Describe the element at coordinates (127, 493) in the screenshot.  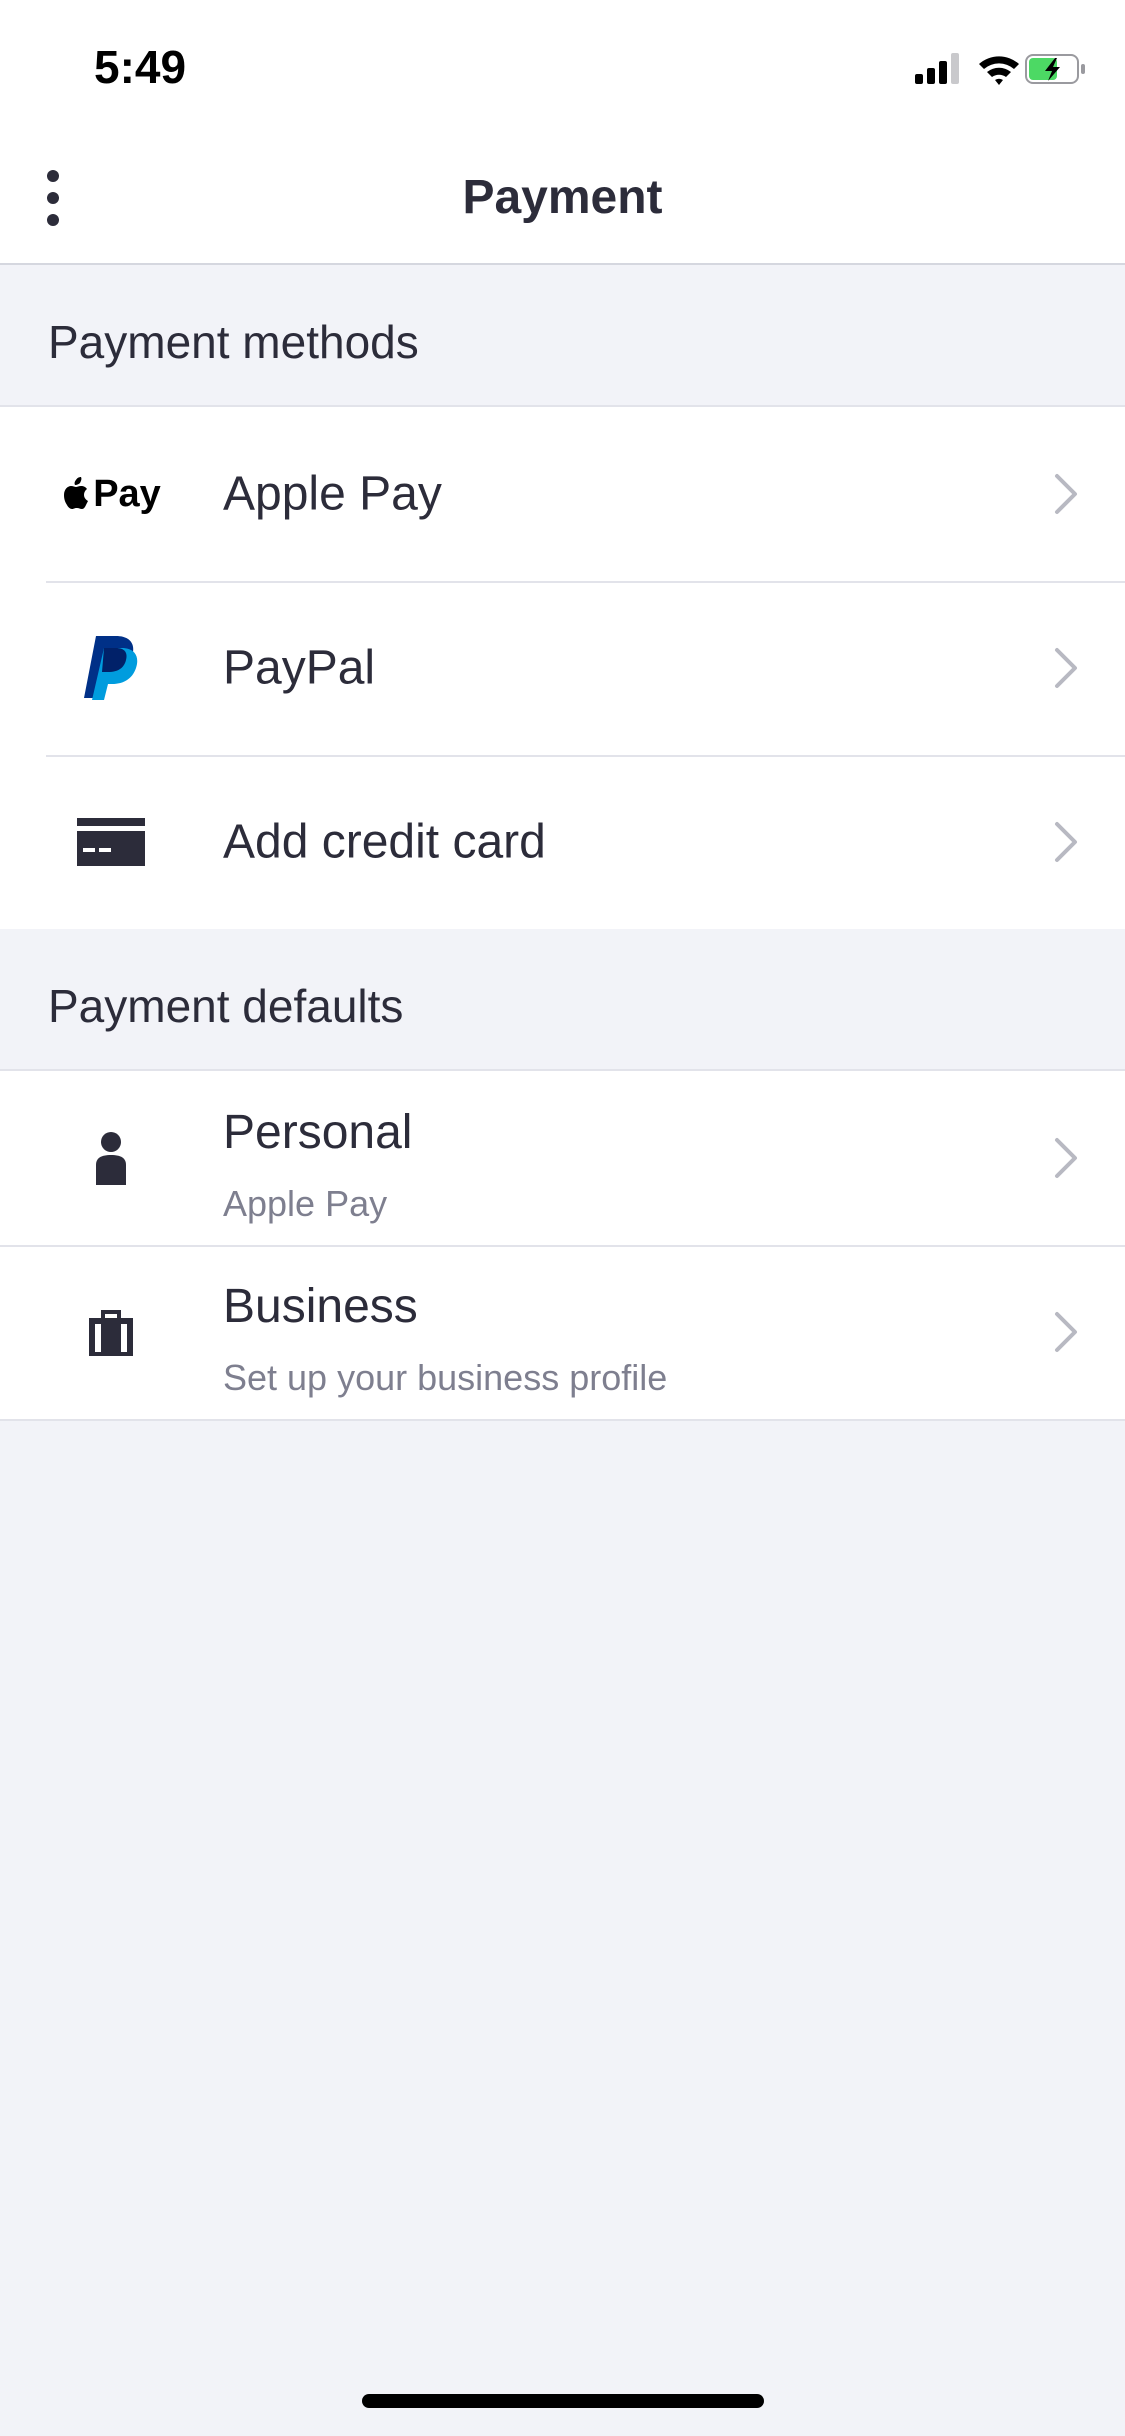
I see `apple-pay-wordmark: Pay` at that location.